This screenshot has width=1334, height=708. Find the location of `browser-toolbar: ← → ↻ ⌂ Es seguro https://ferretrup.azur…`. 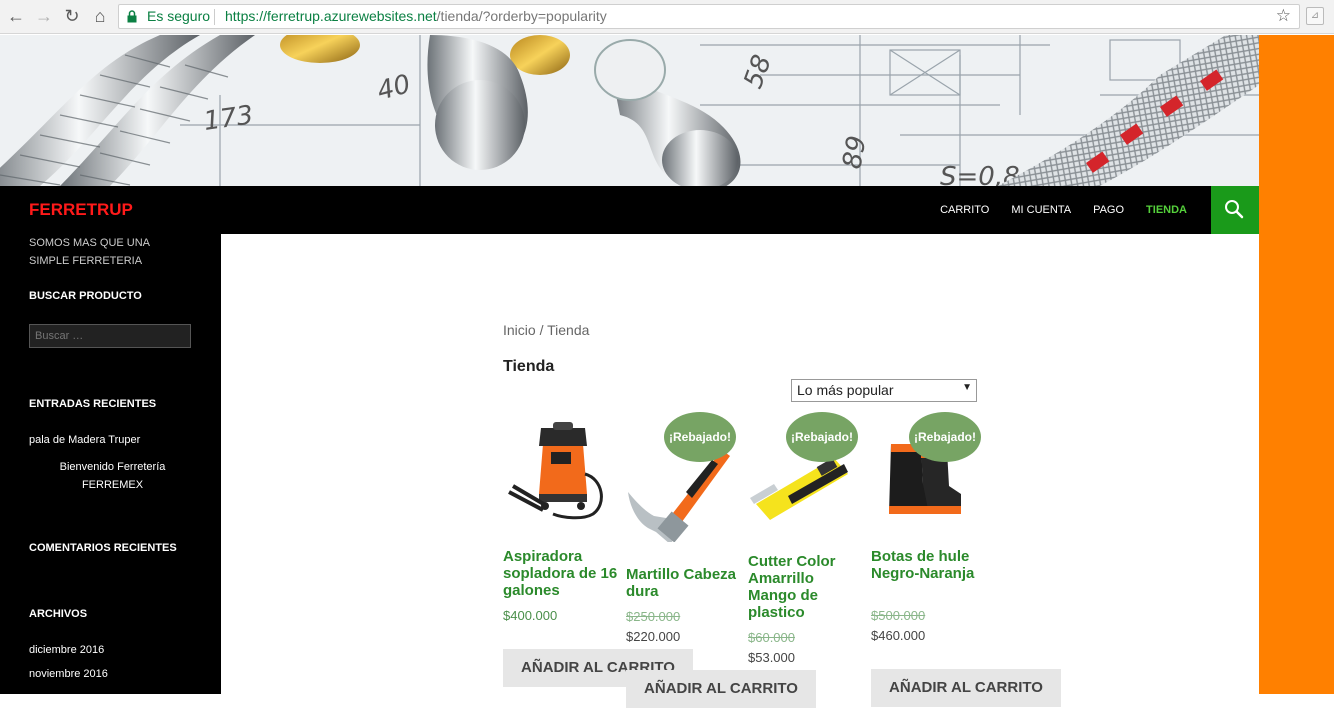

browser-toolbar: ← → ↻ ⌂ Es seguro https://ferretrup.azur… is located at coordinates (667, 17).